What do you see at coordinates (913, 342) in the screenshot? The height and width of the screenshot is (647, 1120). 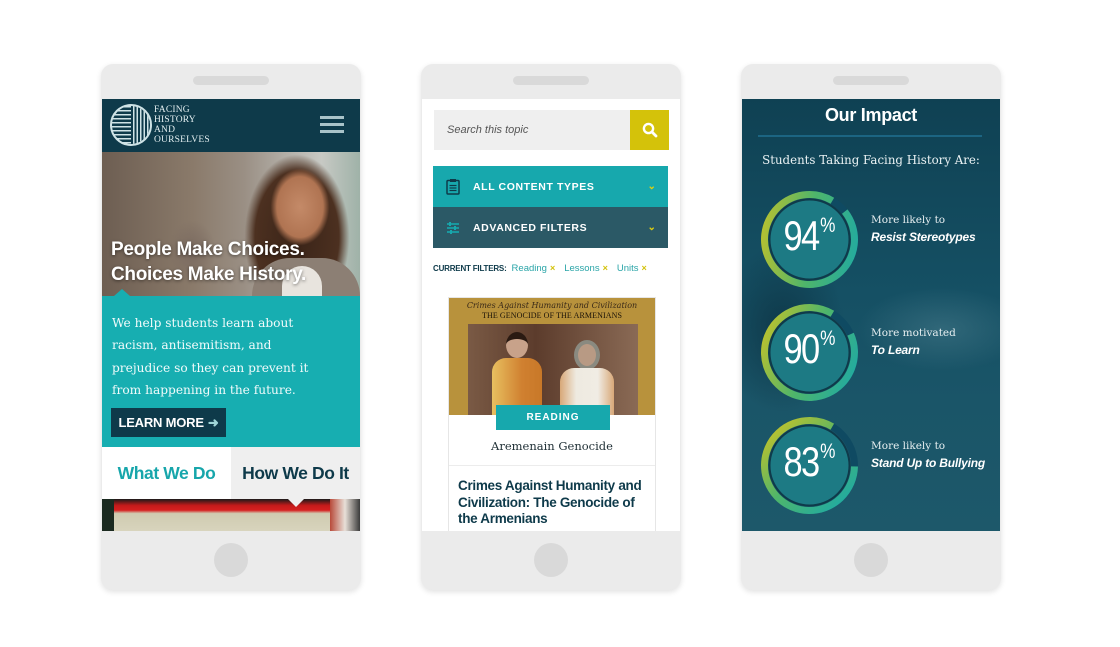 I see `stat-description: More motivated To Learn` at bounding box center [913, 342].